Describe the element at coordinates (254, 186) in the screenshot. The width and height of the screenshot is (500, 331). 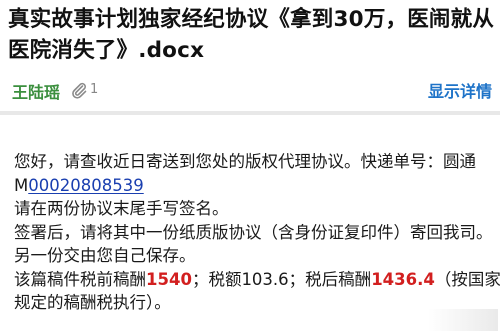
I see `body-line-tracking: M00020808539` at that location.